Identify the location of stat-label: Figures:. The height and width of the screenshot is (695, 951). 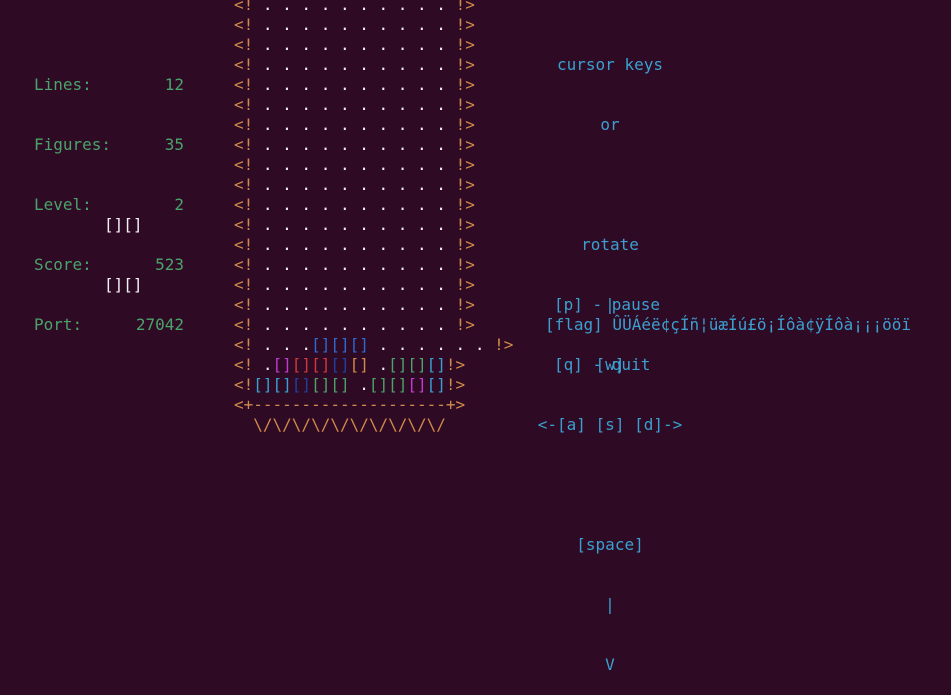
(73, 144).